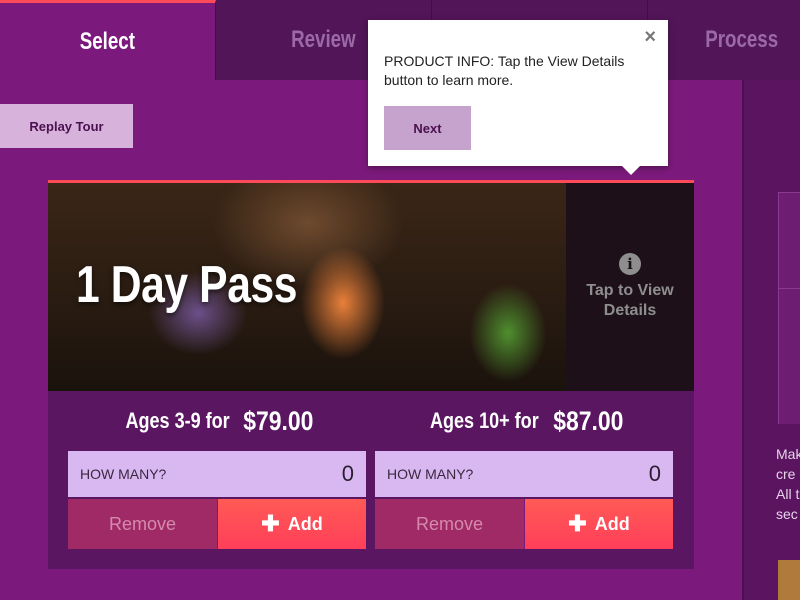 The image size is (800, 600). I want to click on tab-select: Select, so click(108, 40).